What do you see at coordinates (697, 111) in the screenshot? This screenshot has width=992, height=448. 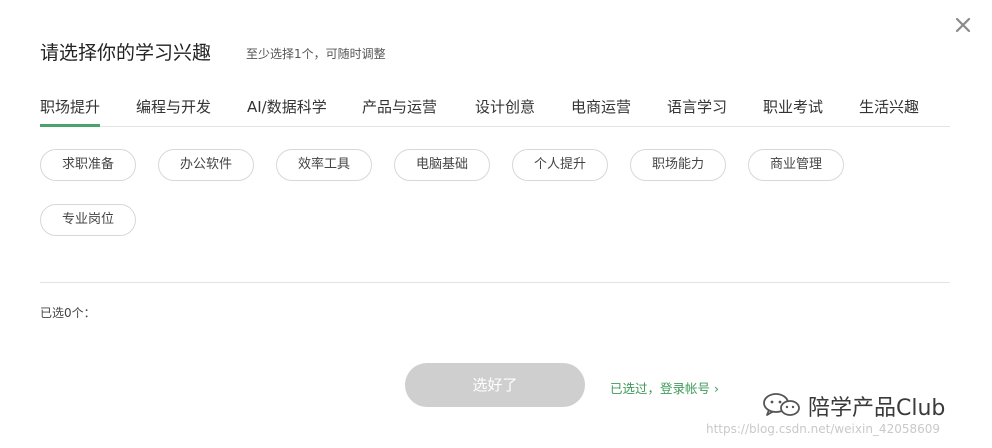 I see `tab-language: 语言学习` at bounding box center [697, 111].